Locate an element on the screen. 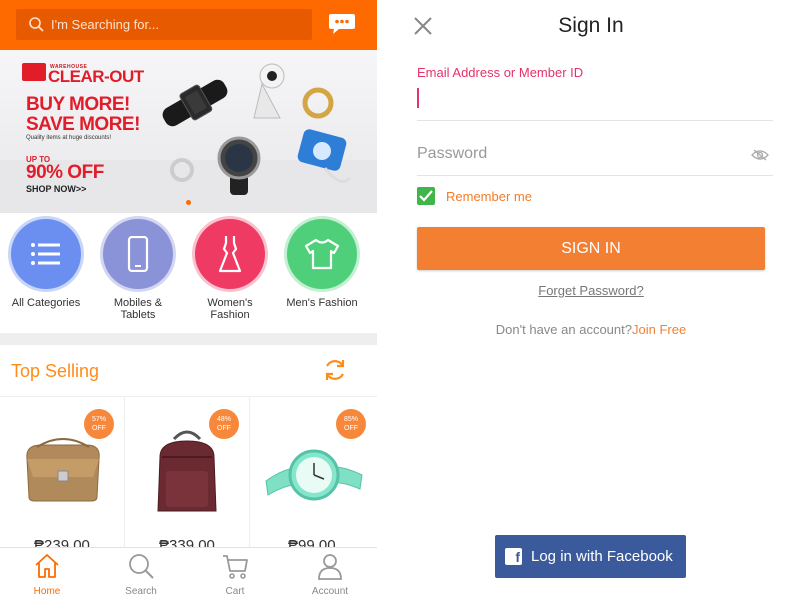 The image size is (800, 600). user-icon is located at coordinates (330, 567).